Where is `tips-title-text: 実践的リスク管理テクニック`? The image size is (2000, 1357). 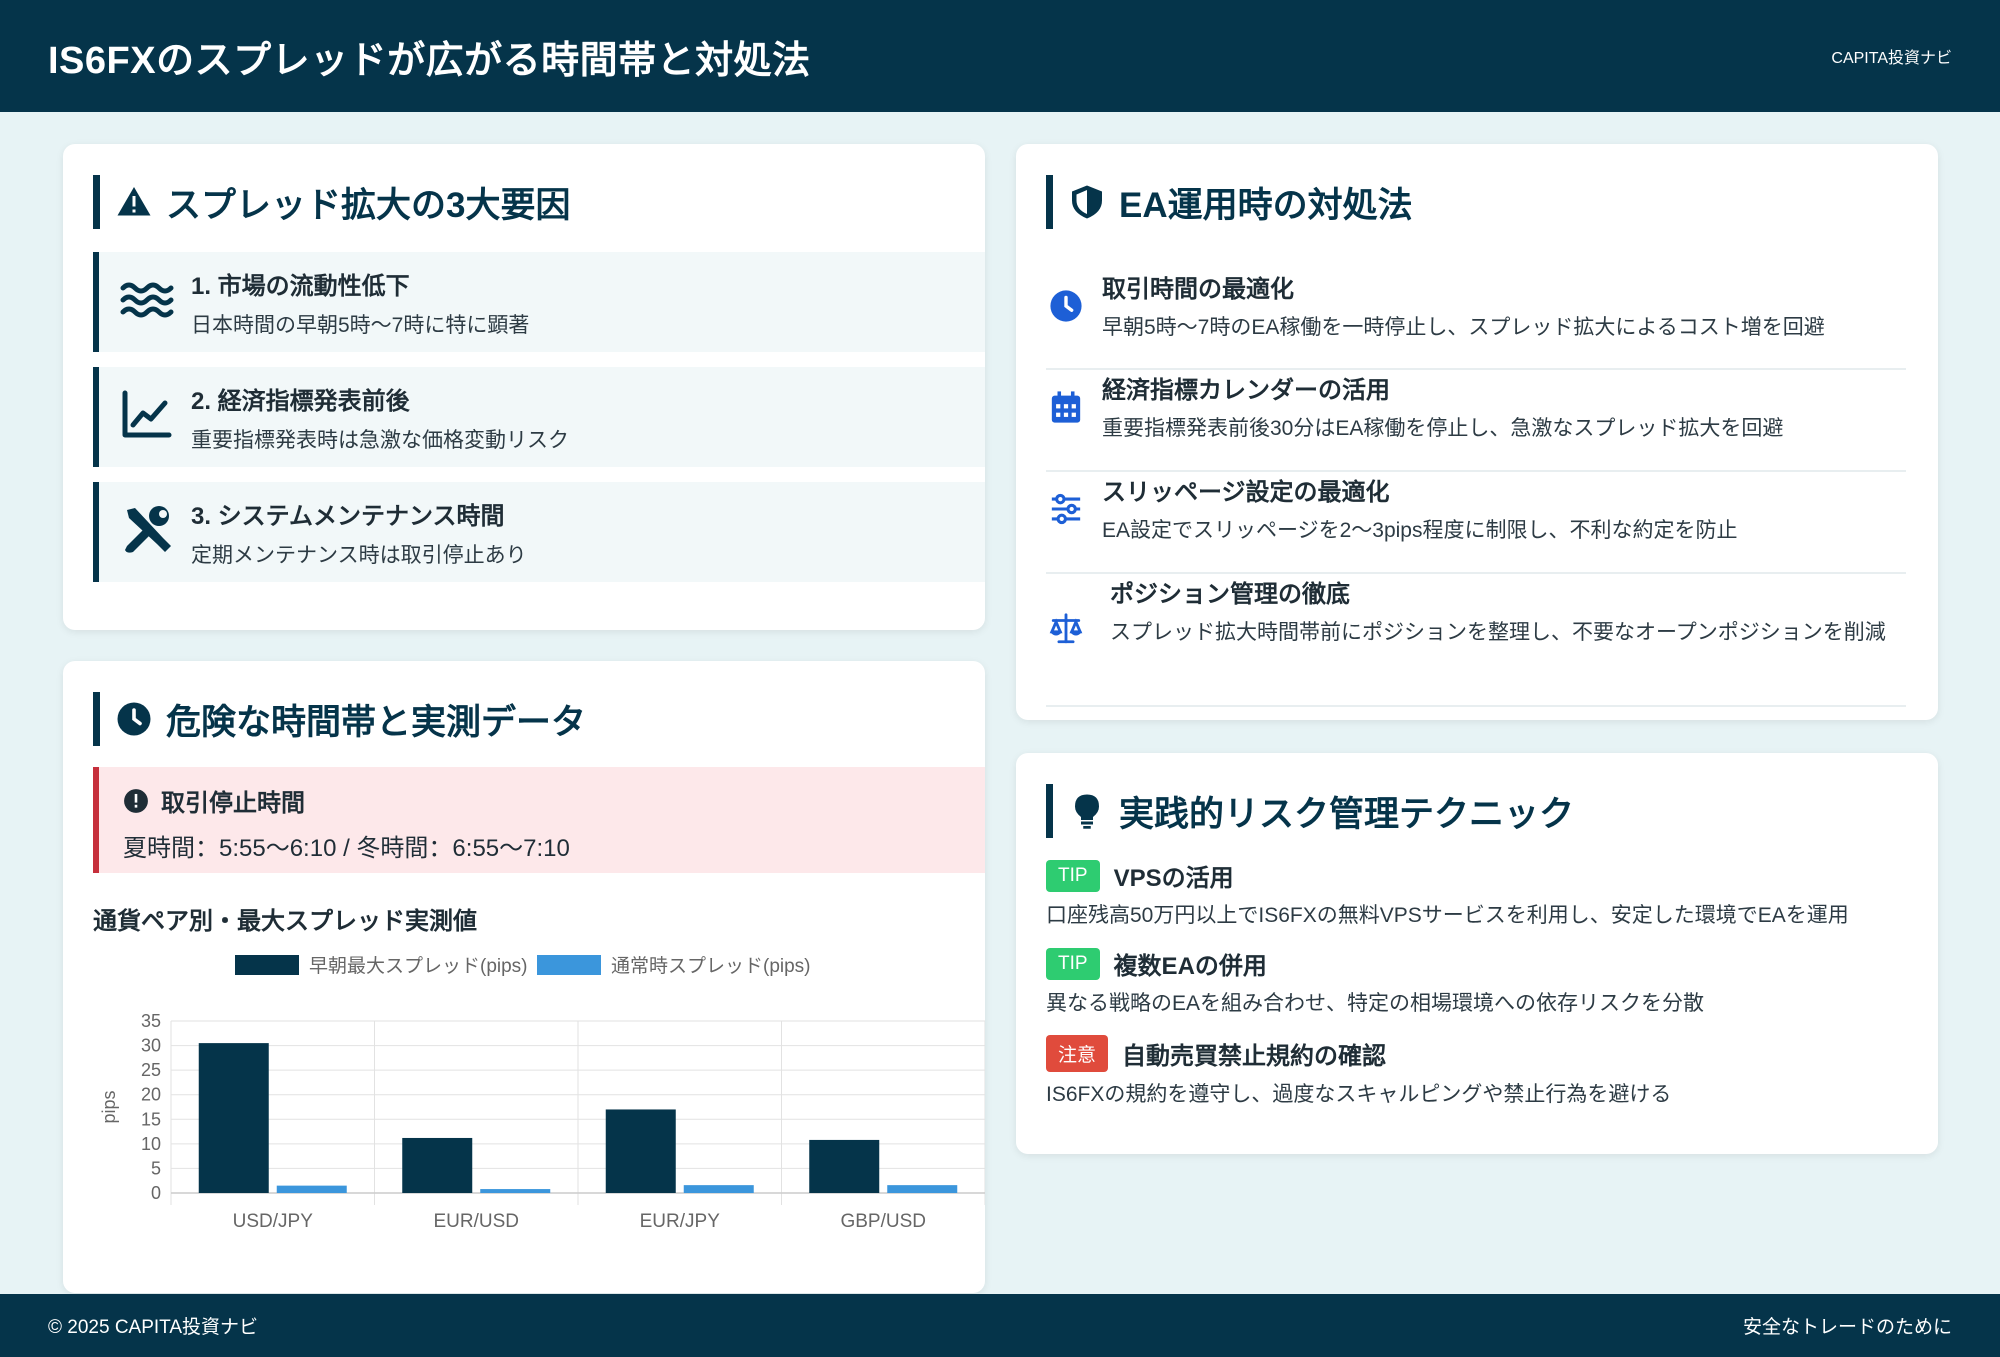
tips-title-text: 実践的リスク管理テクニック is located at coordinates (1347, 814).